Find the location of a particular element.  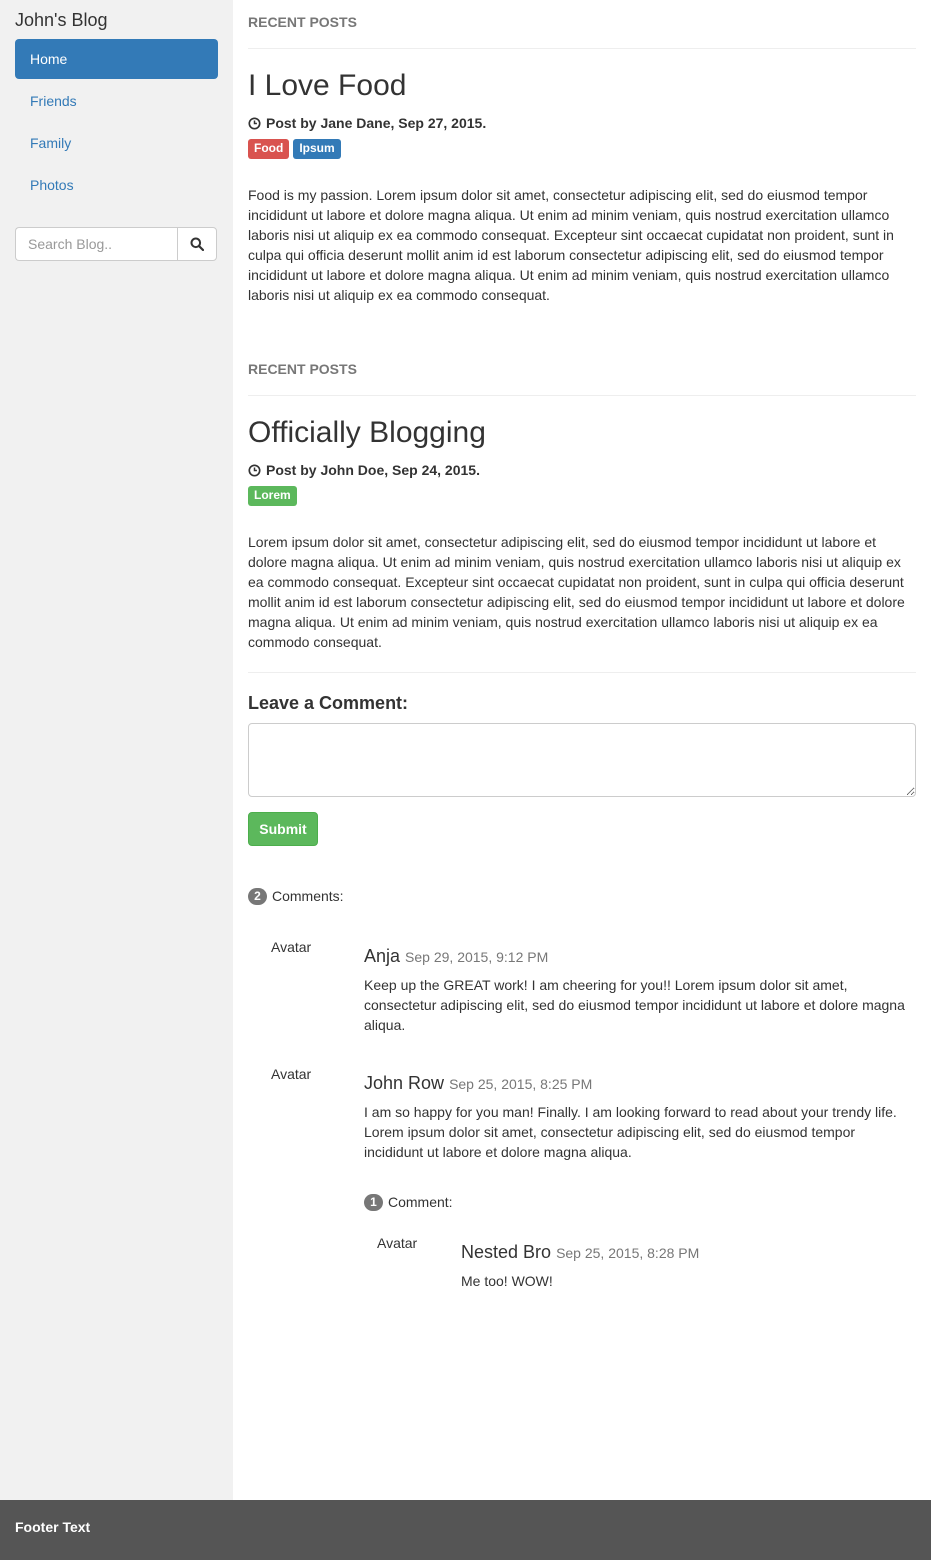

post-meta: Post by John Doe, Sep 24, 2015. is located at coordinates (582, 470).